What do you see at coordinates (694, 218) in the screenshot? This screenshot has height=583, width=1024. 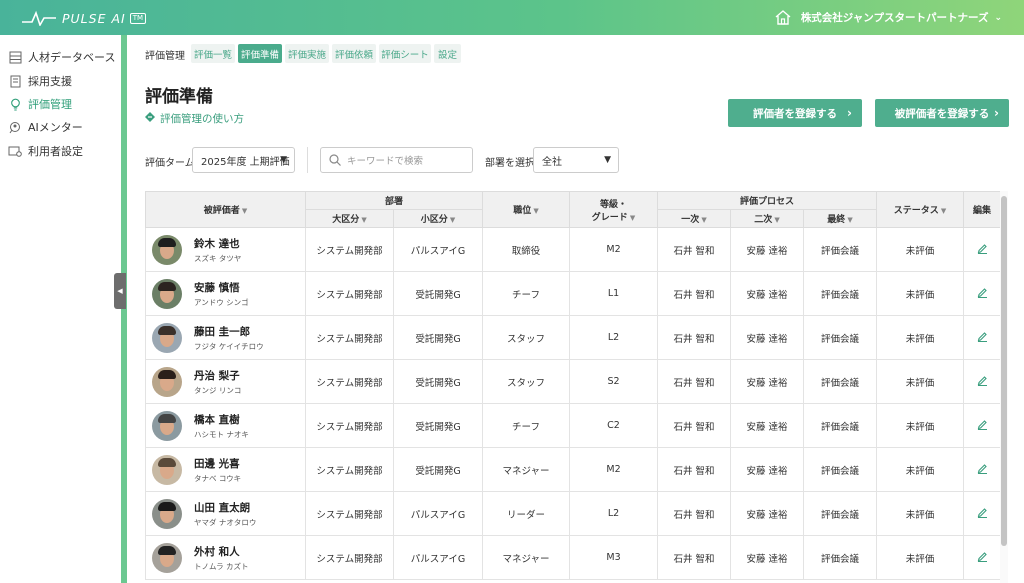 I see `col-header-first: 一次 ▼` at bounding box center [694, 218].